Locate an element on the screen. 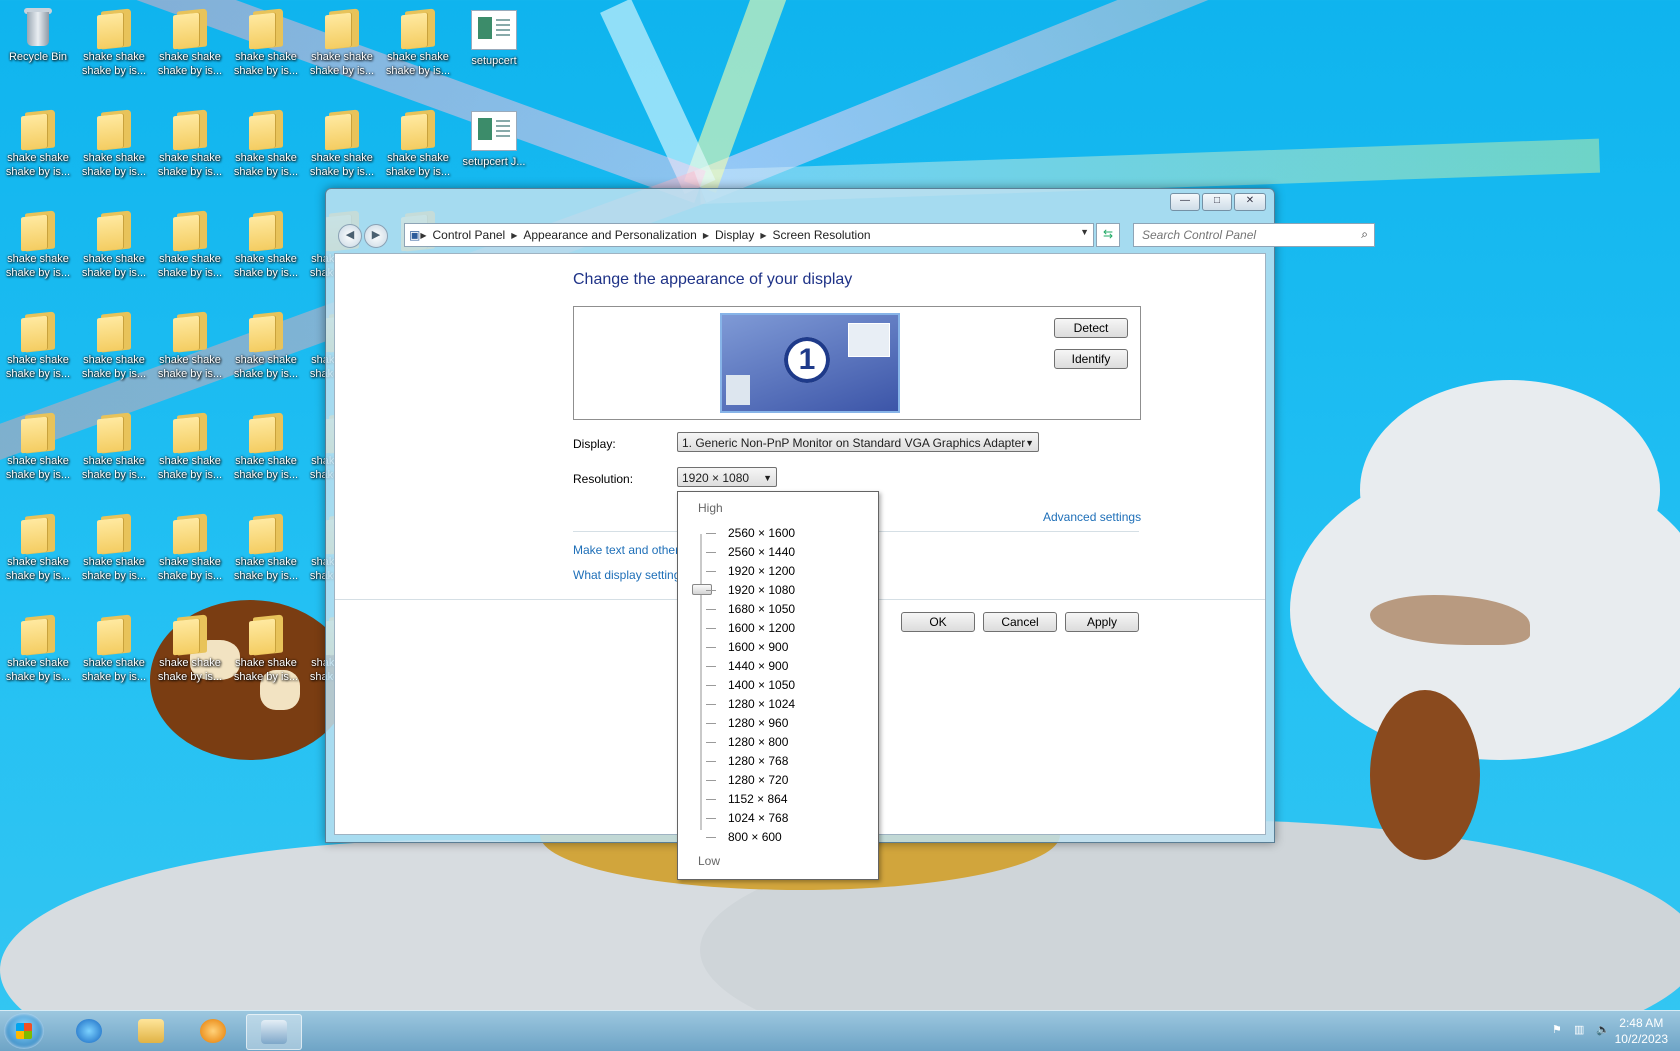 This screenshot has width=1680, height=1051. close-button: ✕ is located at coordinates (1250, 202).